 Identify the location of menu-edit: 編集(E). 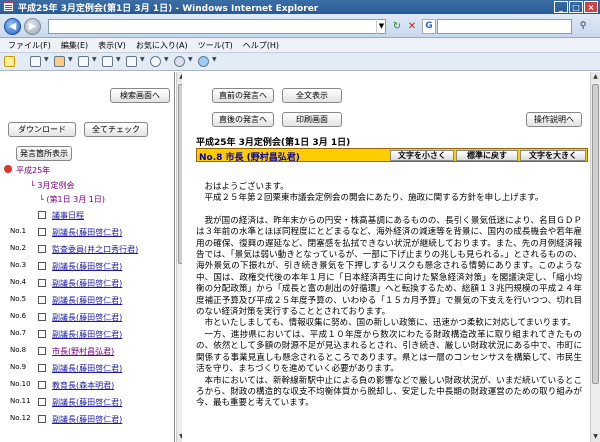
(74, 45).